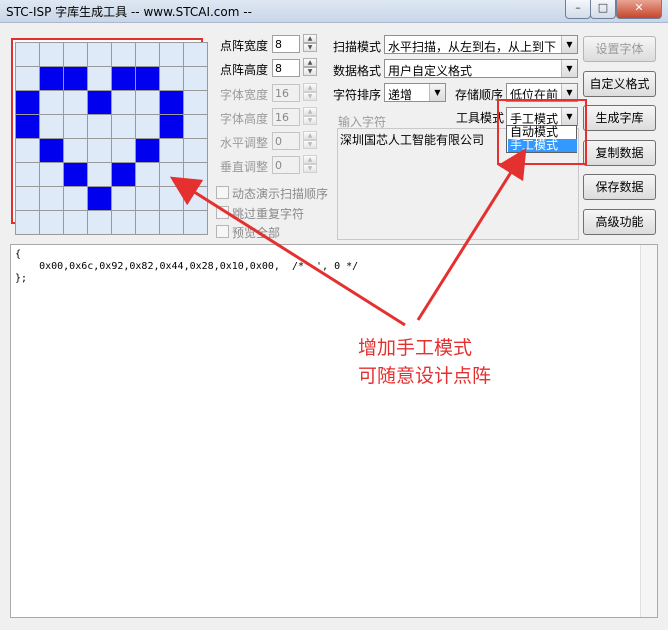 This screenshot has width=668, height=630. What do you see at coordinates (425, 376) in the screenshot?
I see `annotation-line-2: 可随意设计点阵` at bounding box center [425, 376].